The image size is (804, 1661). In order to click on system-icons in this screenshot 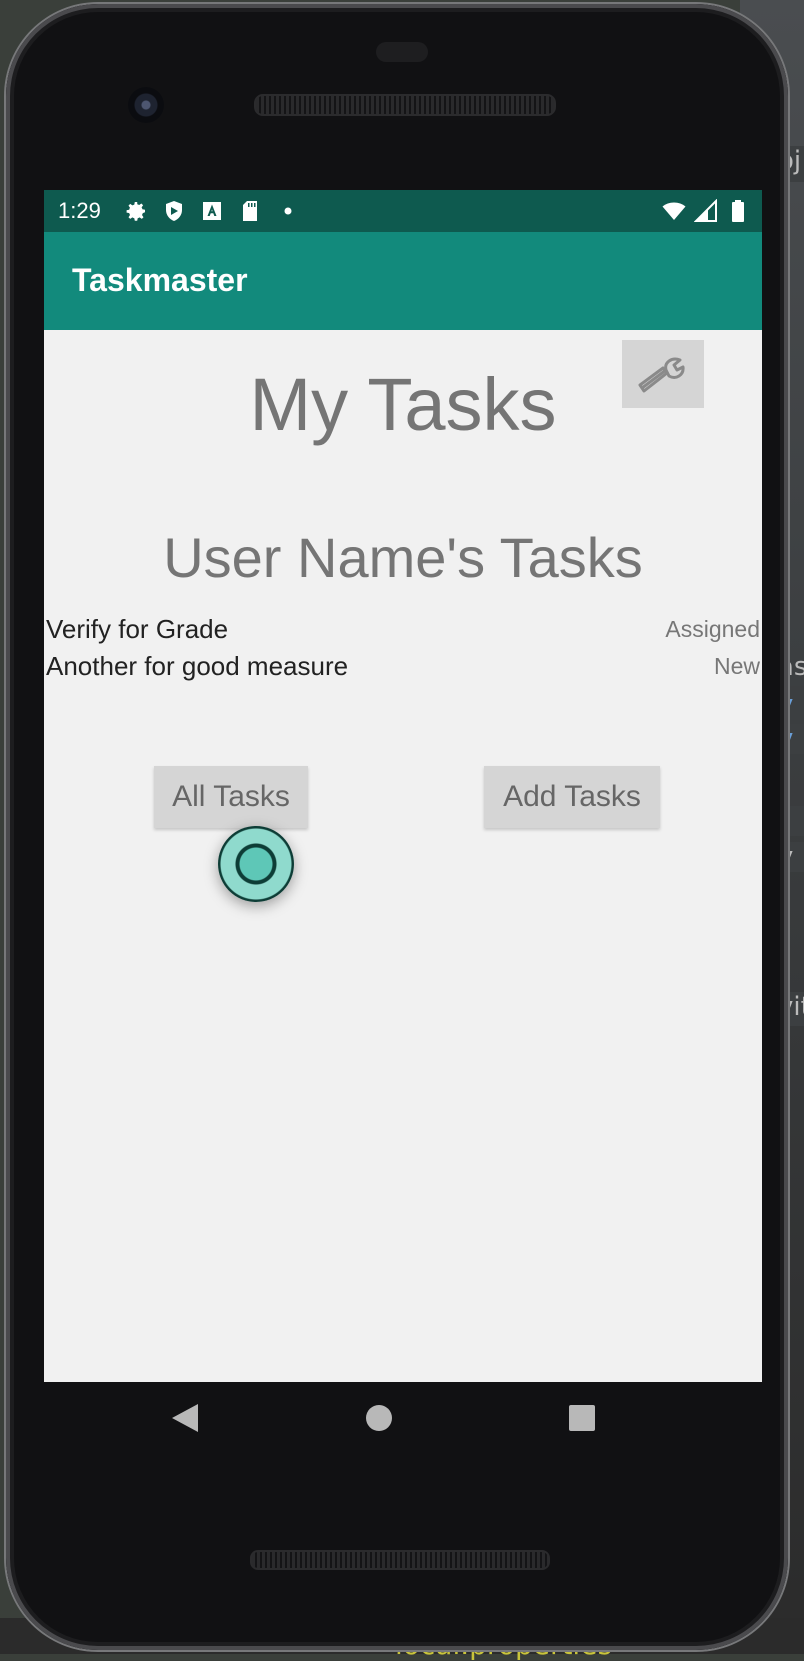, I will do `click(706, 211)`.